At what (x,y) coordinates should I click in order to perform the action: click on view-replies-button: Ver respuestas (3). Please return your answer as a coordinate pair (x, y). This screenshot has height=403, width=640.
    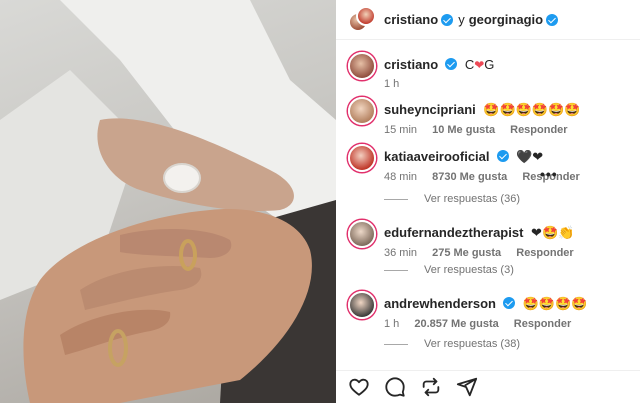
    Looking at the image, I should click on (449, 270).